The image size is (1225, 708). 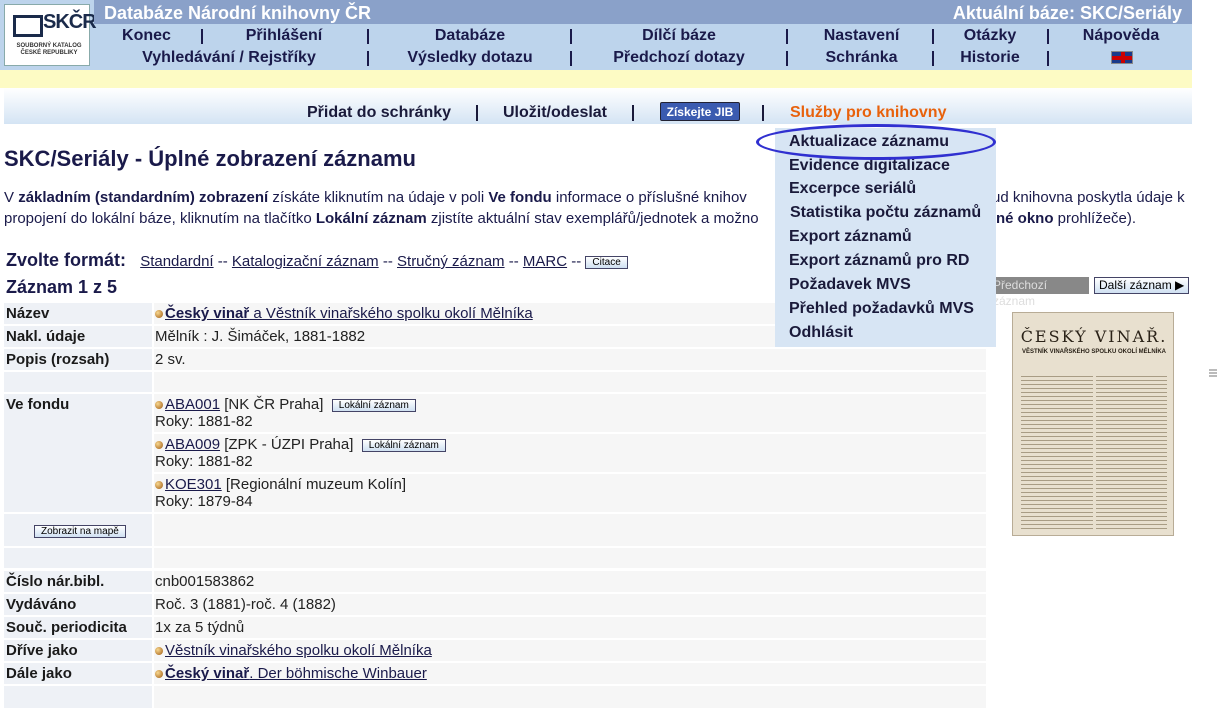 What do you see at coordinates (470, 58) in the screenshot?
I see `menu-vysledky: Výsledky dotazu` at bounding box center [470, 58].